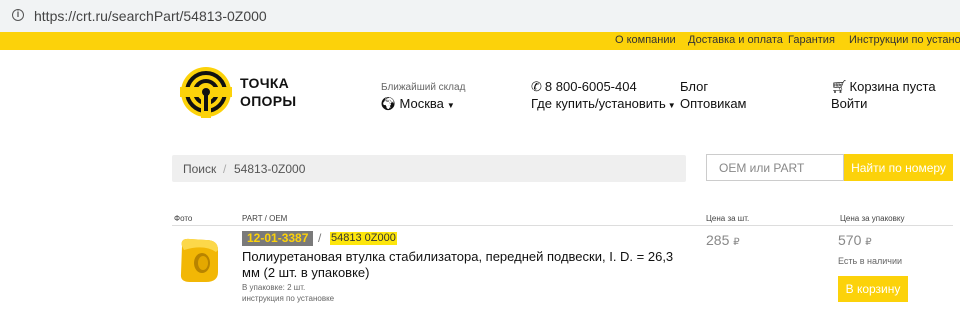 This screenshot has height=326, width=960. I want to click on unit-price-value: 285, so click(718, 240).